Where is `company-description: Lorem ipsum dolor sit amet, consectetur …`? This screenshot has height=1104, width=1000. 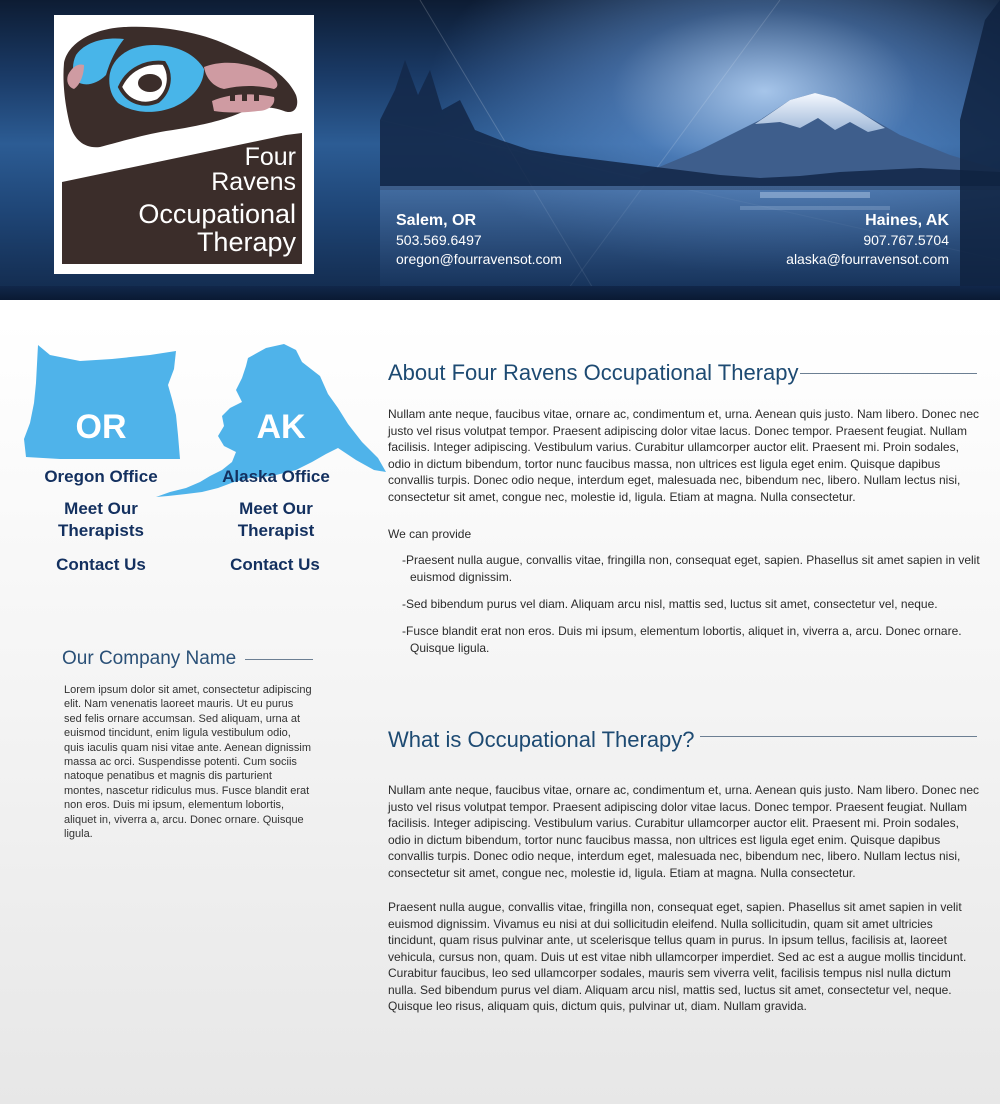
company-description: Lorem ipsum dolor sit amet, consectetur … is located at coordinates (188, 762).